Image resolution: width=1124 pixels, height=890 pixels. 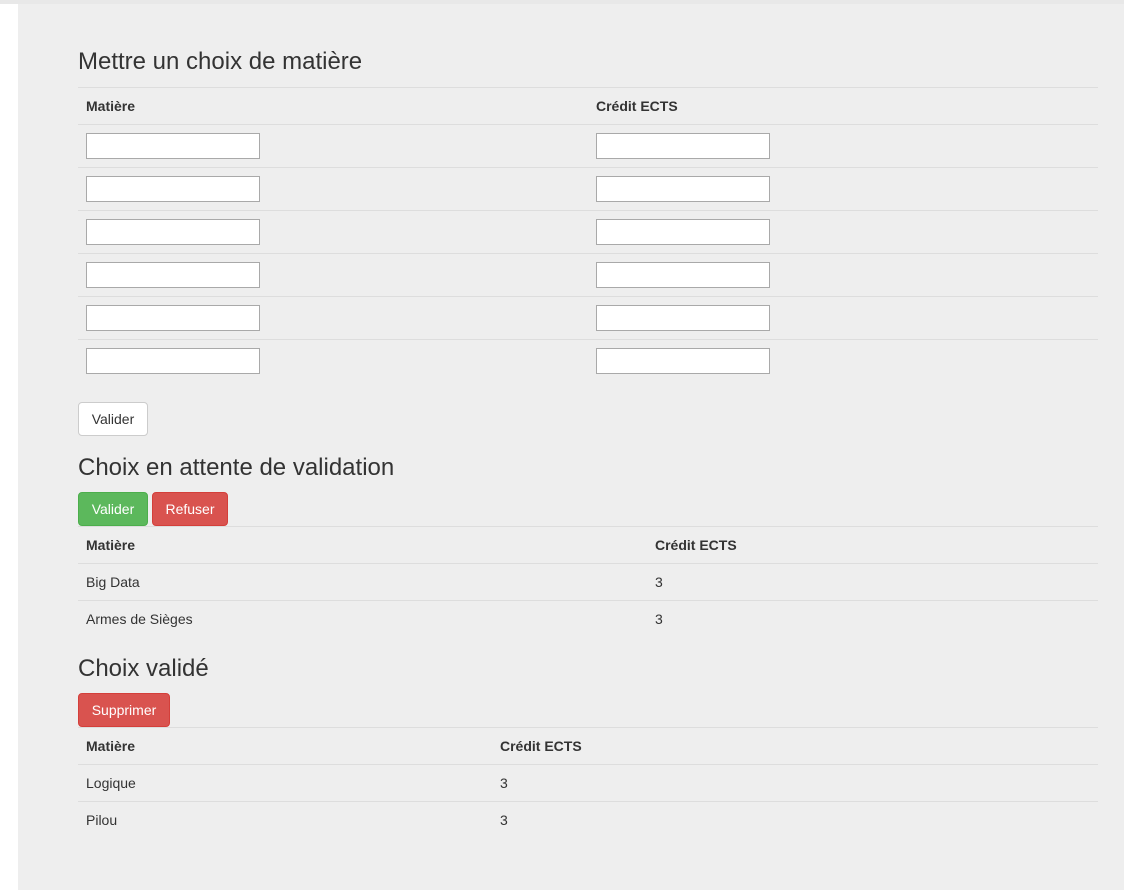 I want to click on pending-section-title: Choix en attente de validation, so click(x=236, y=467).